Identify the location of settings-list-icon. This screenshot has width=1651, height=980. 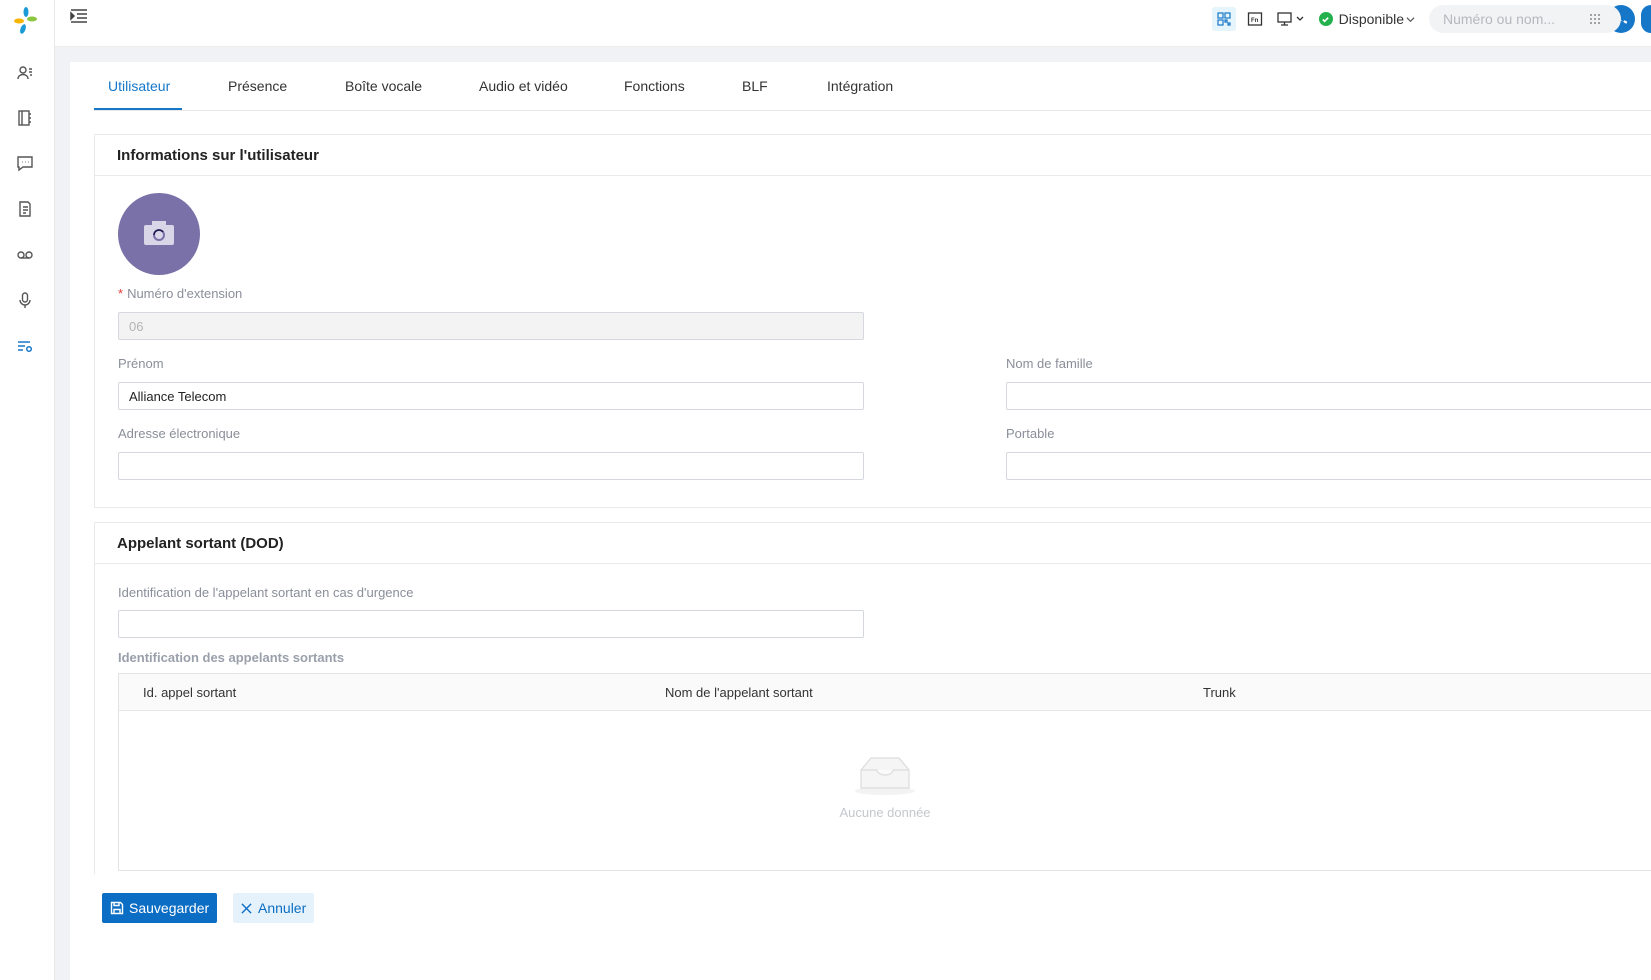
(25, 346).